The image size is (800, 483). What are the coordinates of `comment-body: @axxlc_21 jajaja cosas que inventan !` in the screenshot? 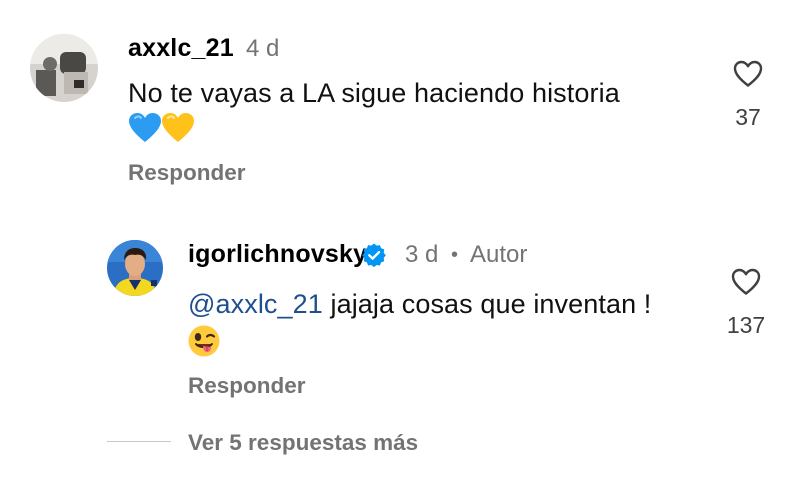 It's located at (419, 304).